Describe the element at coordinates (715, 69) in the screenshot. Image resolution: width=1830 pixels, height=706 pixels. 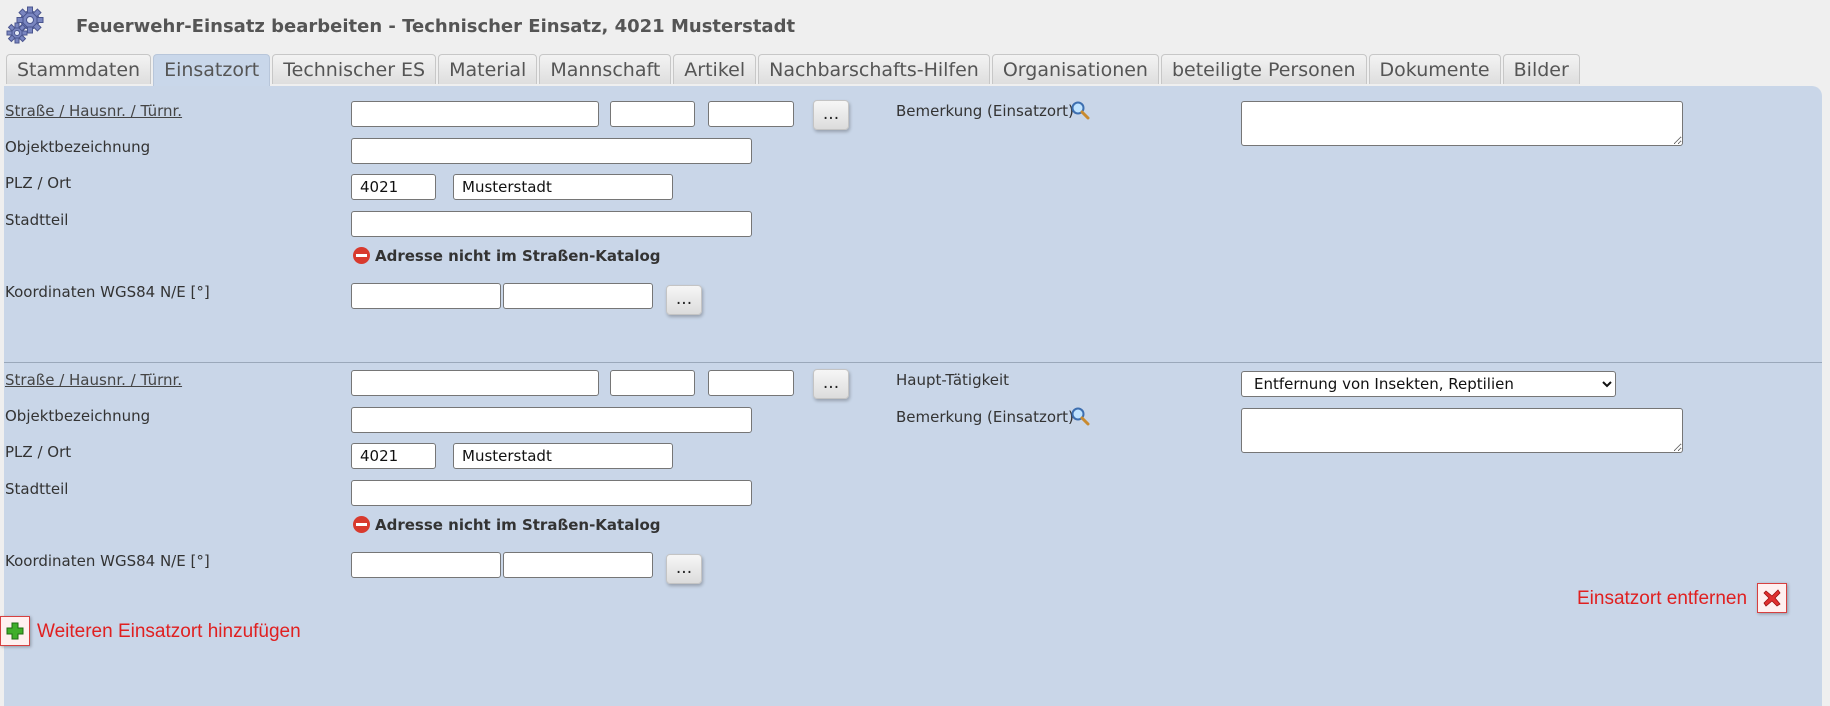
I see `tab-artikel: Artikel` at that location.